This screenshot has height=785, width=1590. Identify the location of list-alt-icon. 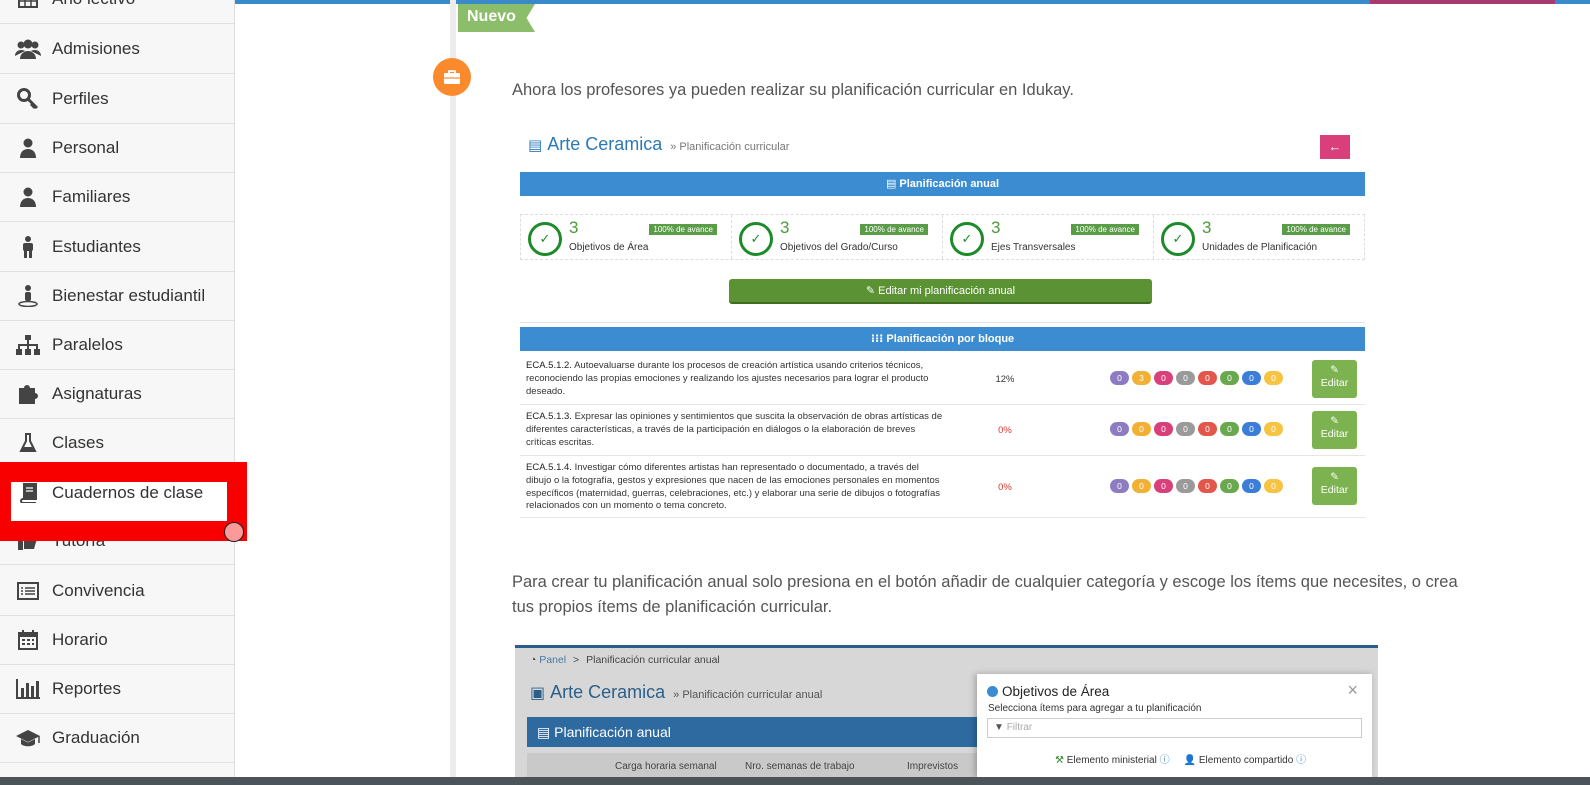
(28, 591).